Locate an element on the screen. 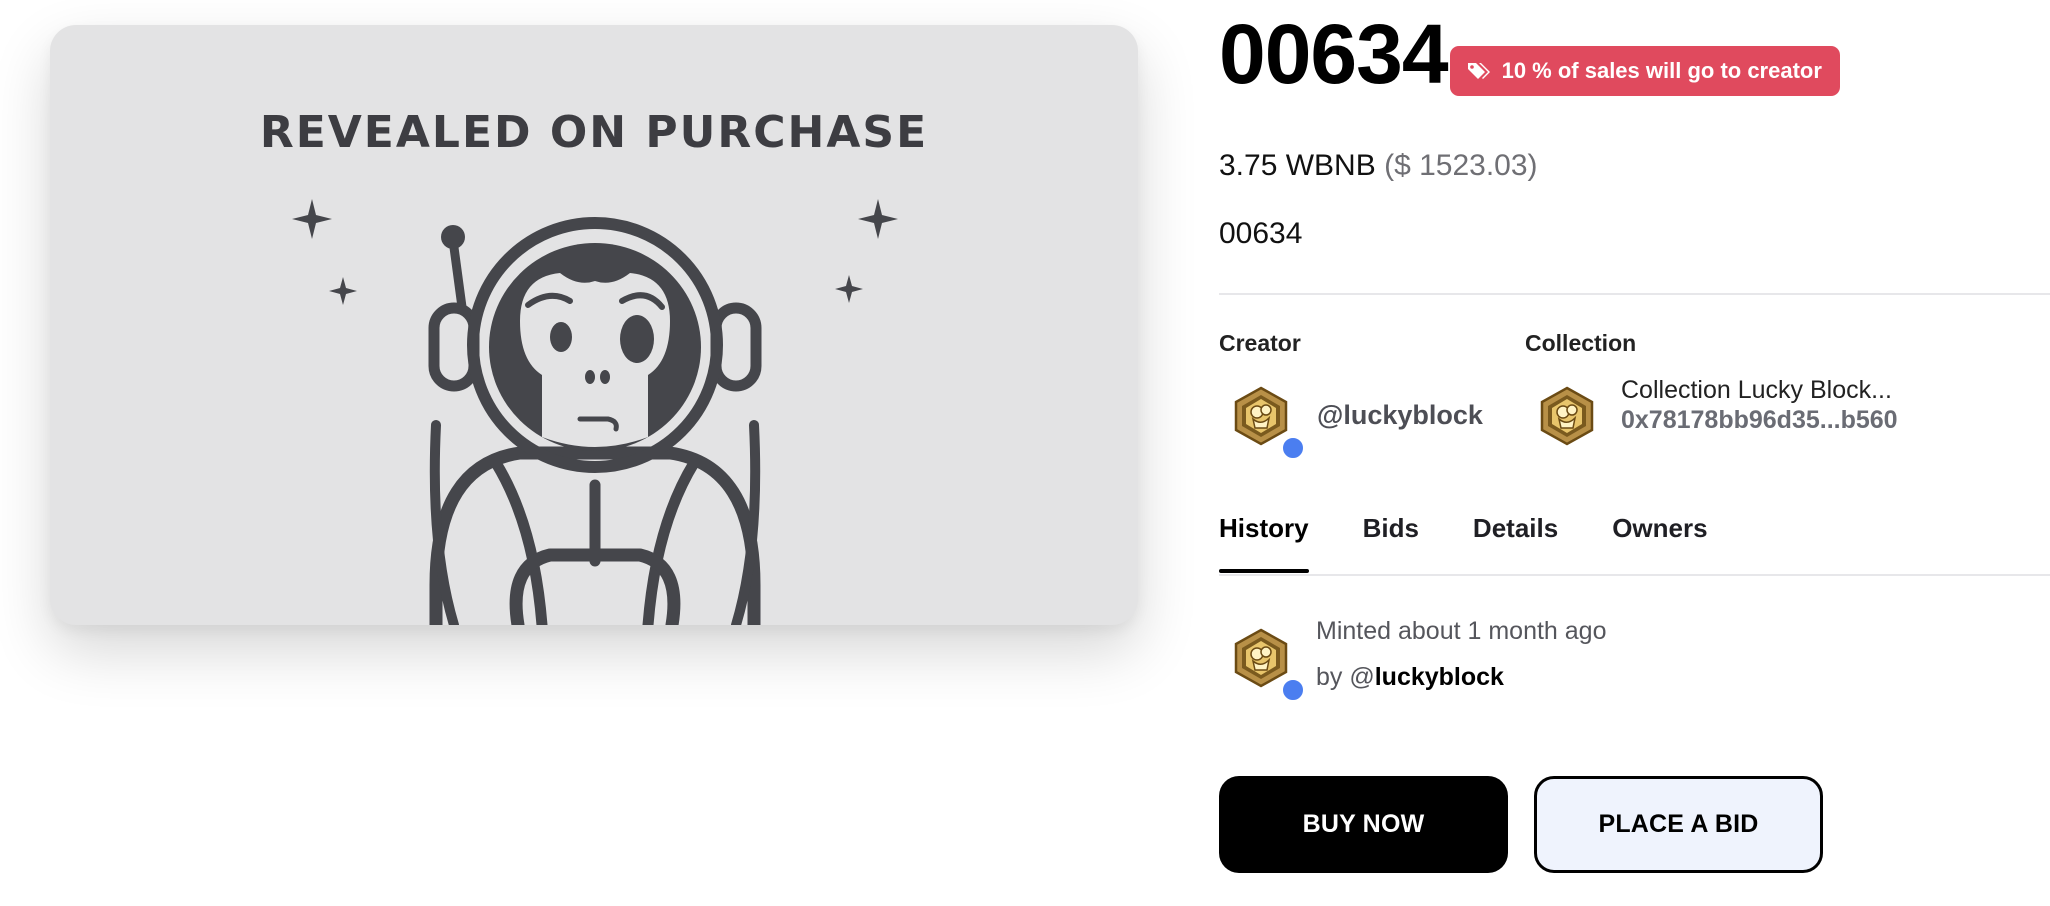 This screenshot has width=2050, height=906. collection-address: 0x78178bb96d35...b560 is located at coordinates (1769, 420).